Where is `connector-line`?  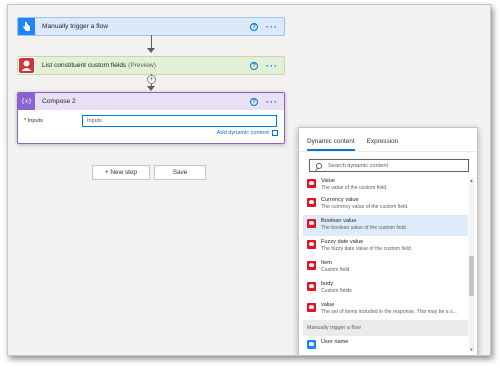 connector-line is located at coordinates (151, 42).